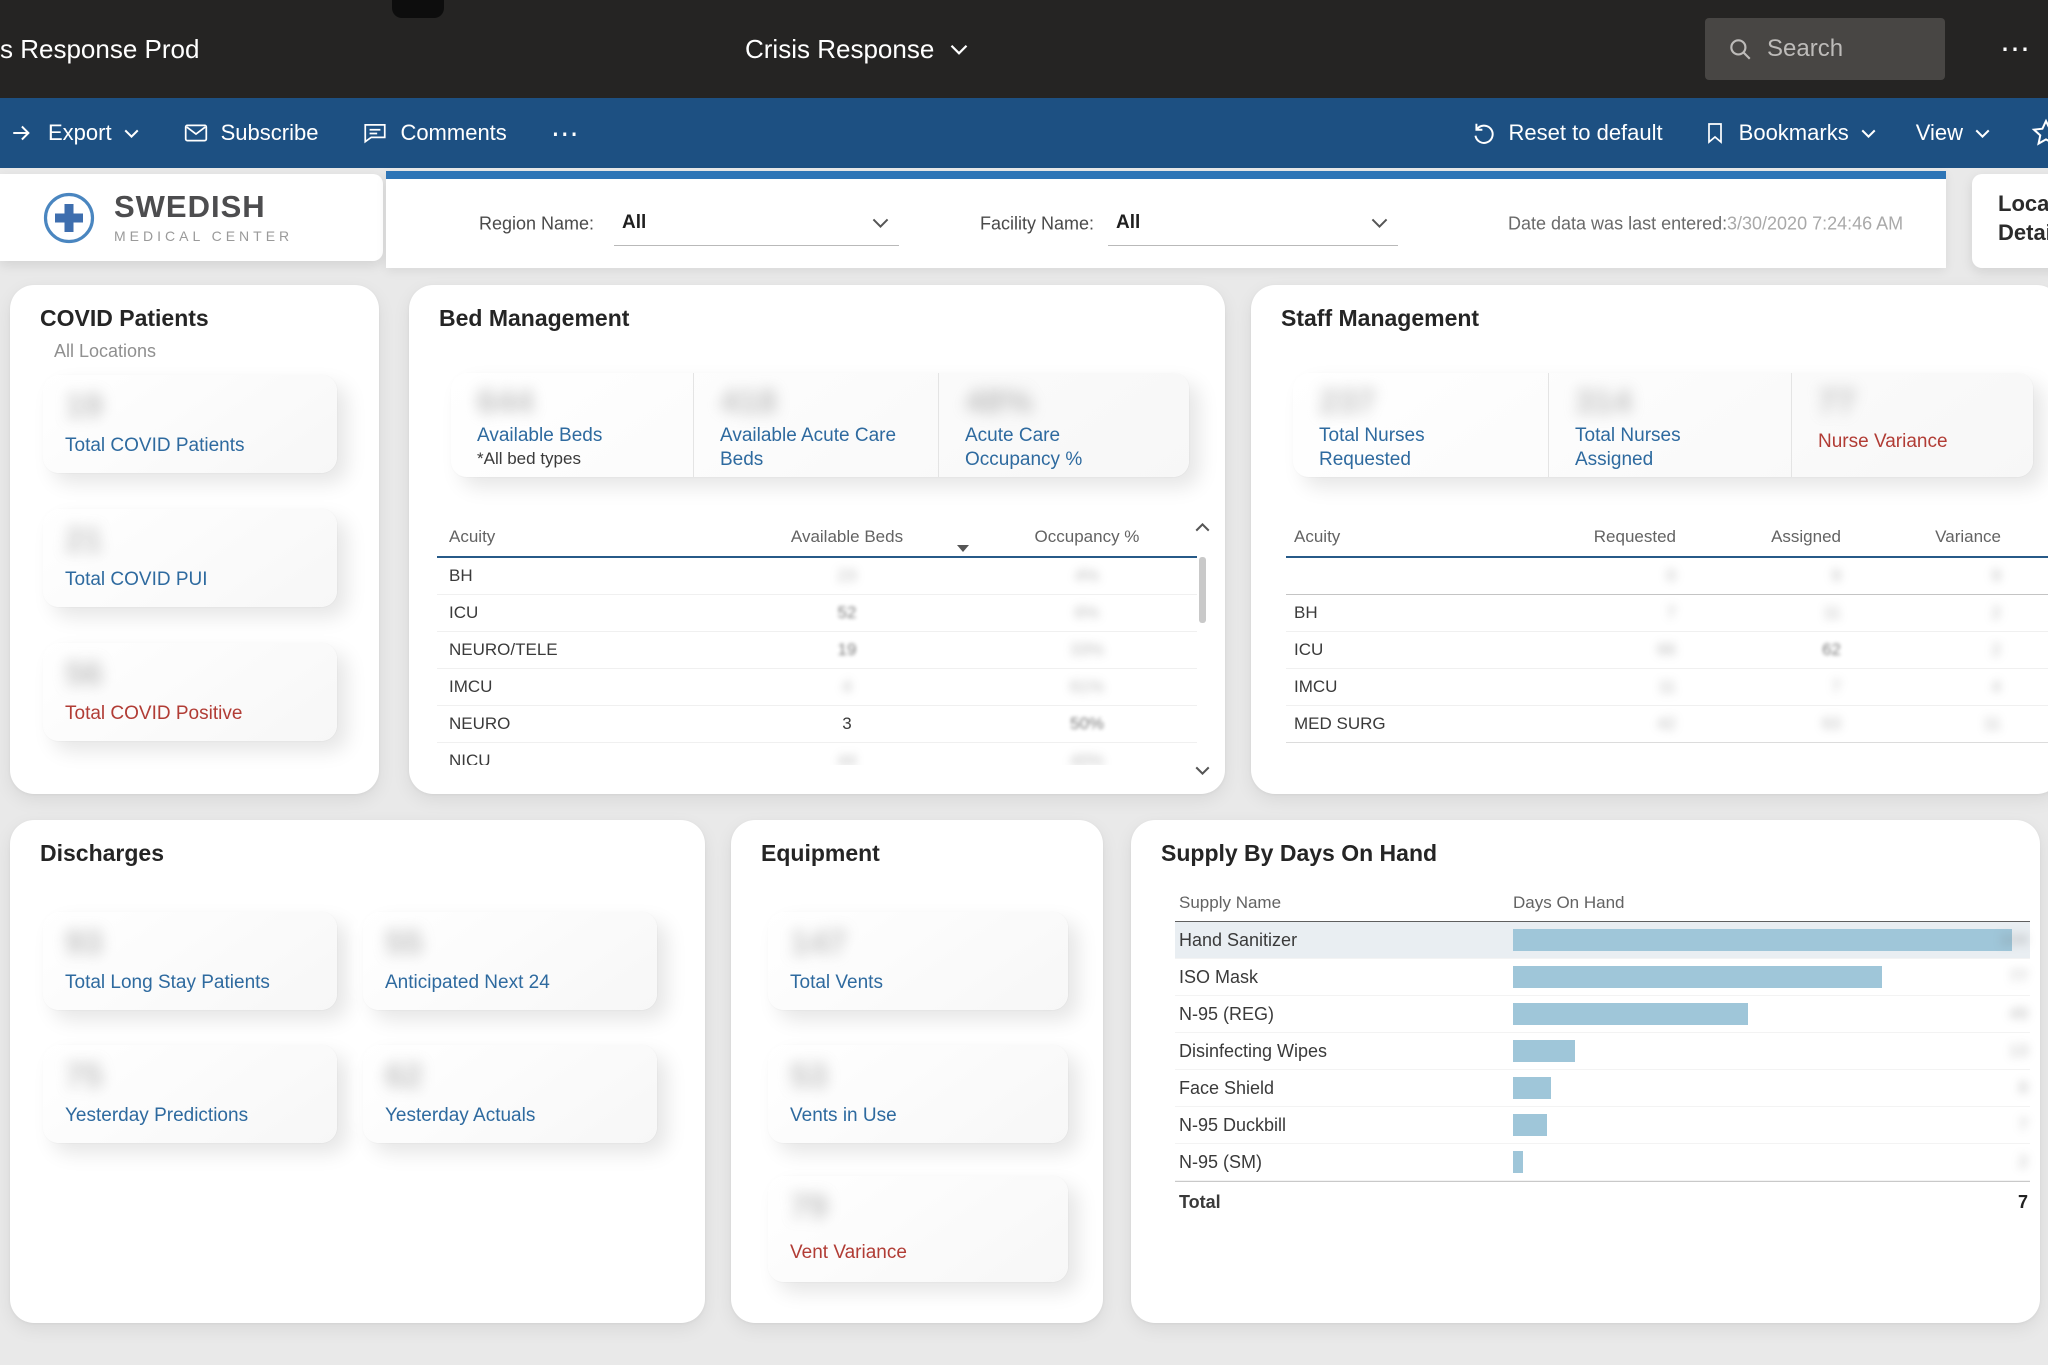  What do you see at coordinates (1602, 1051) in the screenshot?
I see `supply-row: Disinfecting Wipes 13` at bounding box center [1602, 1051].